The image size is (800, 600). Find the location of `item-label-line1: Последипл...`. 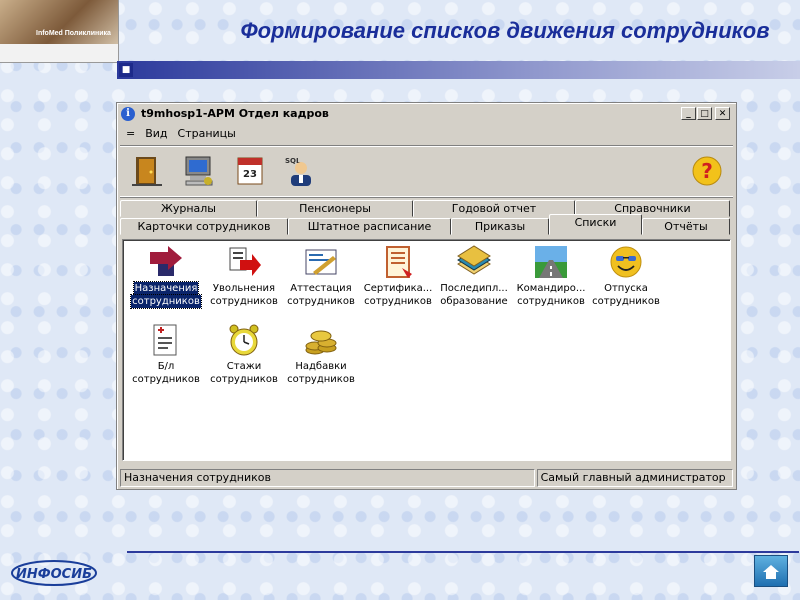

item-label-line1: Последипл... is located at coordinates (474, 288).